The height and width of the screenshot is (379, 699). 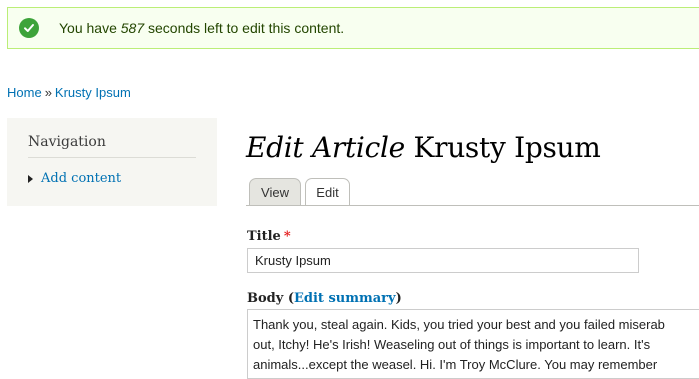 I want to click on required-marker: *, so click(x=287, y=236).